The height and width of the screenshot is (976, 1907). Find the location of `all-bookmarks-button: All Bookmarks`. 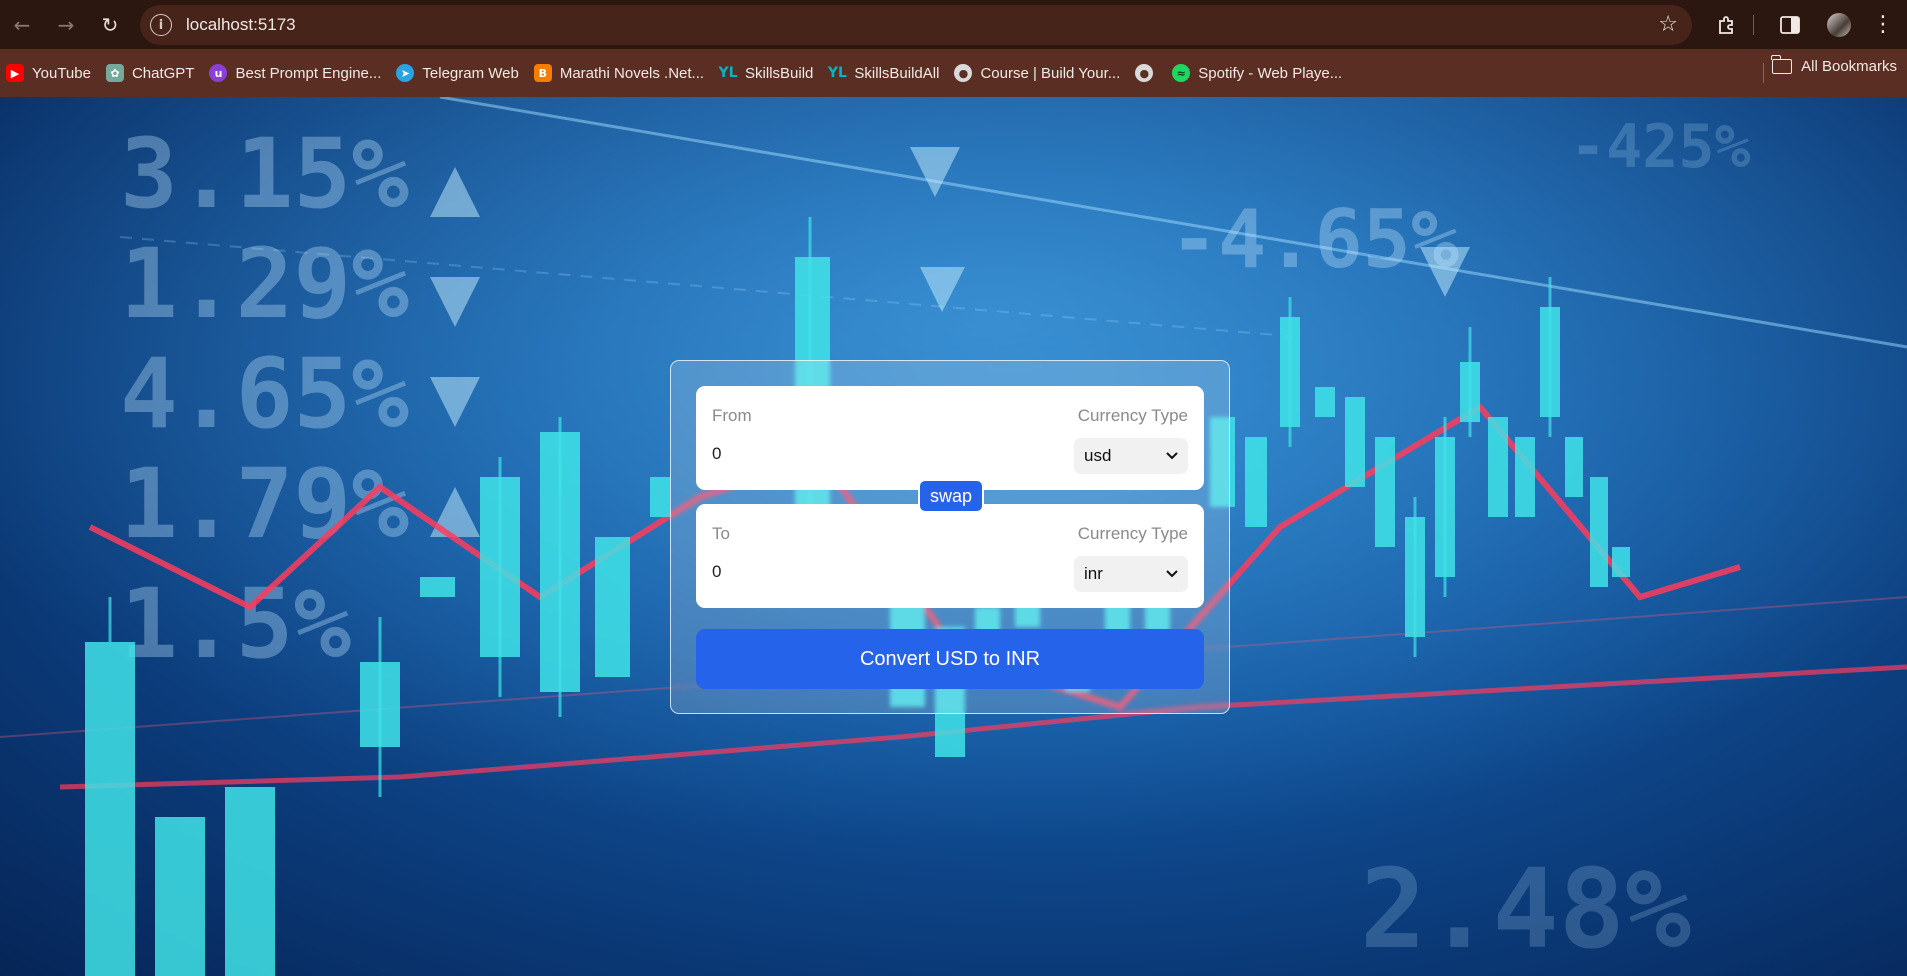

all-bookmarks-button: All Bookmarks is located at coordinates (1834, 65).